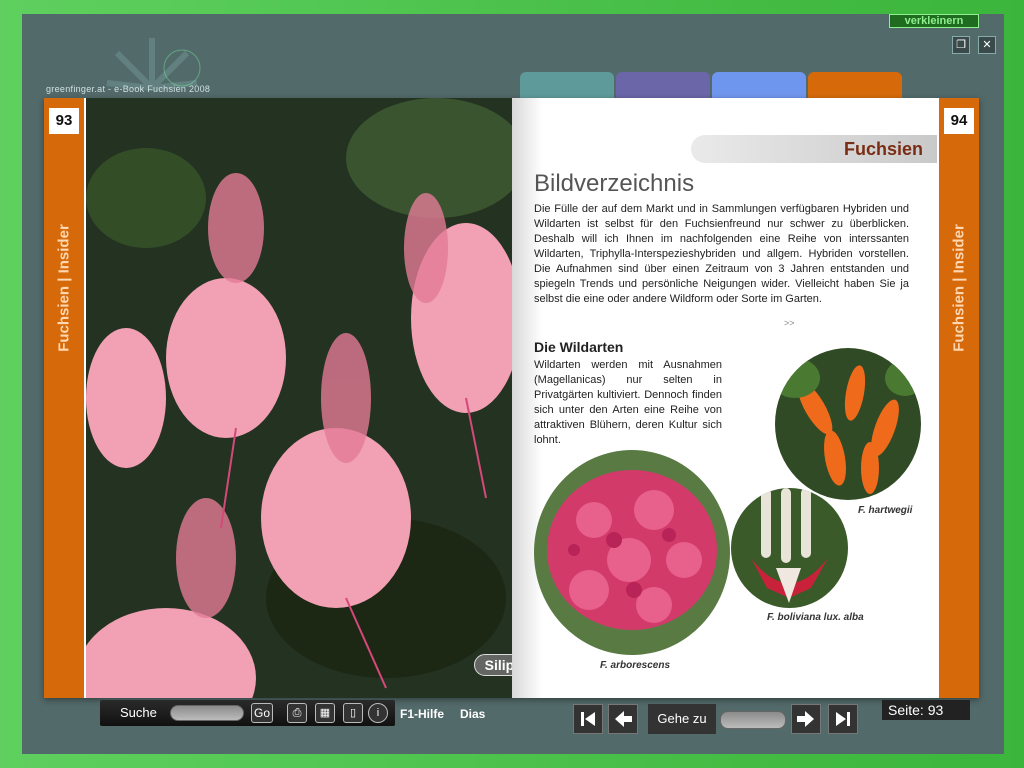 This screenshot has height=768, width=1024. Describe the element at coordinates (64, 121) in the screenshot. I see `left-page-number: 93` at that location.